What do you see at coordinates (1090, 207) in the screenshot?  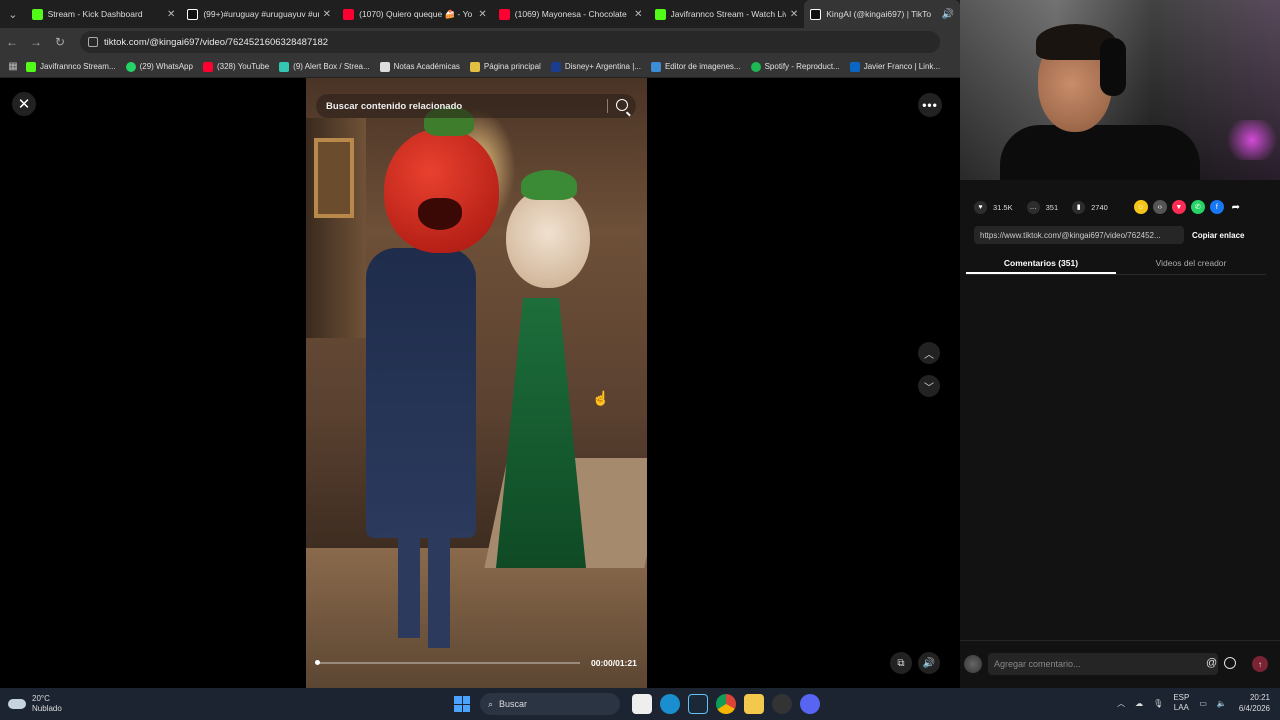 I see `save-button: ▮ 2740` at bounding box center [1090, 207].